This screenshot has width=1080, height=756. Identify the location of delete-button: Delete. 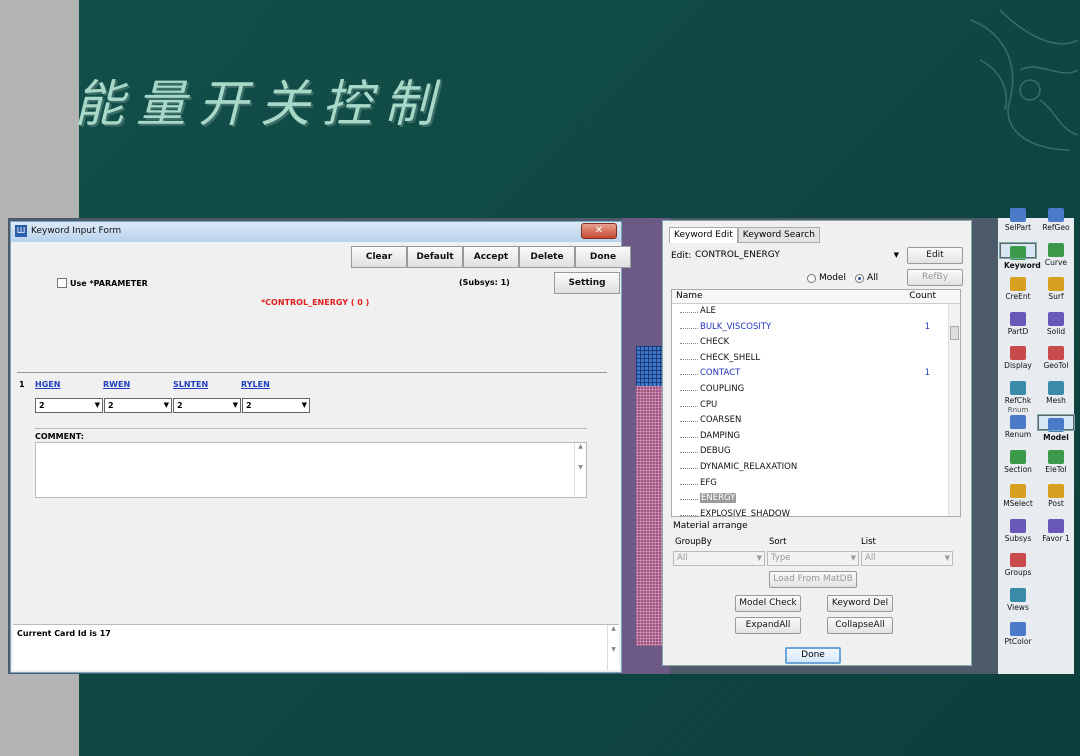
(547, 257).